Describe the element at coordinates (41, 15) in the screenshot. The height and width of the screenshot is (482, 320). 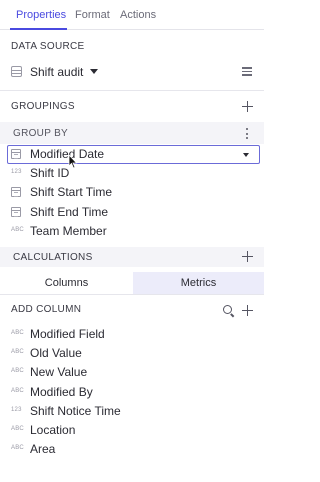
I see `tab-properties: Properties` at that location.